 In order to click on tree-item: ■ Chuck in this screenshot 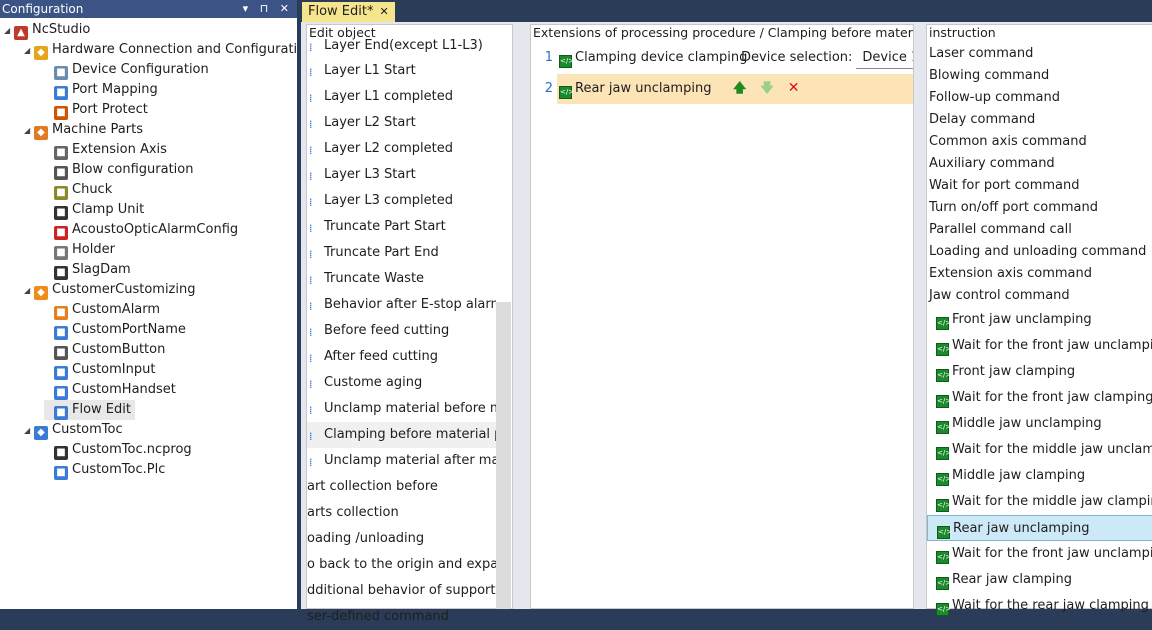, I will do `click(78, 190)`.